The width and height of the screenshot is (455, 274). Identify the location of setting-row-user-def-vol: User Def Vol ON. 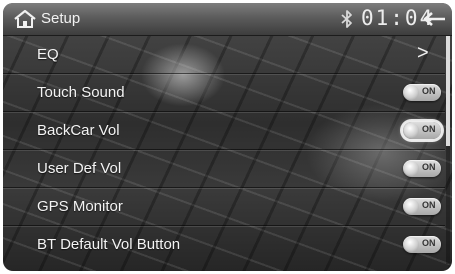
(224, 169).